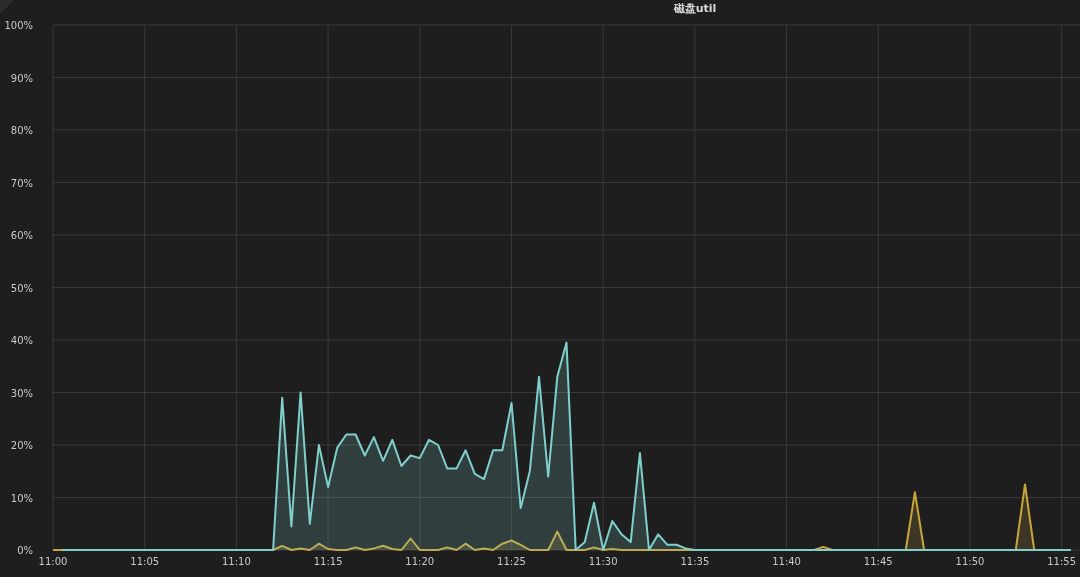 This screenshot has width=1080, height=577. I want to click on x-axis-label: 11:30, so click(603, 561).